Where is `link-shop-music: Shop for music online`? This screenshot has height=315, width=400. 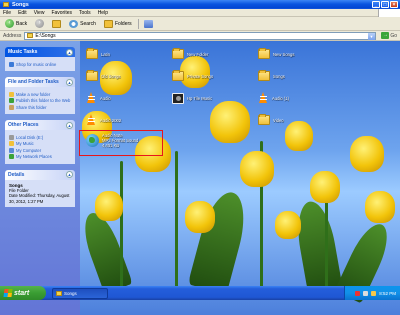
link-shop-music: Shop for music online is located at coordinates (40, 64).